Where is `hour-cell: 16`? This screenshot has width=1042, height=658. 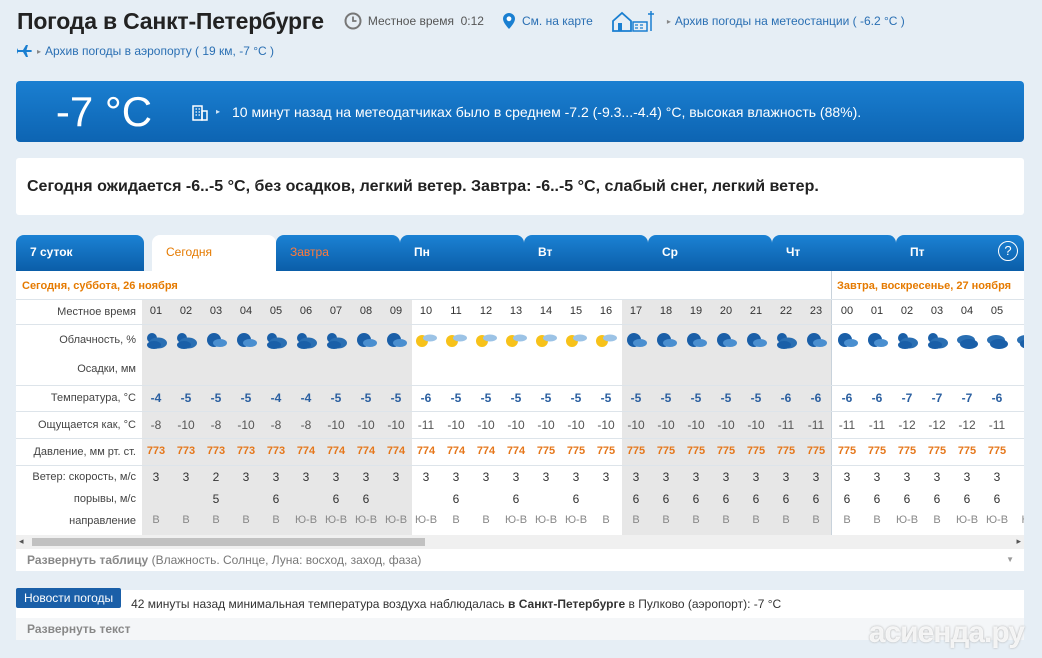 hour-cell: 16 is located at coordinates (606, 311).